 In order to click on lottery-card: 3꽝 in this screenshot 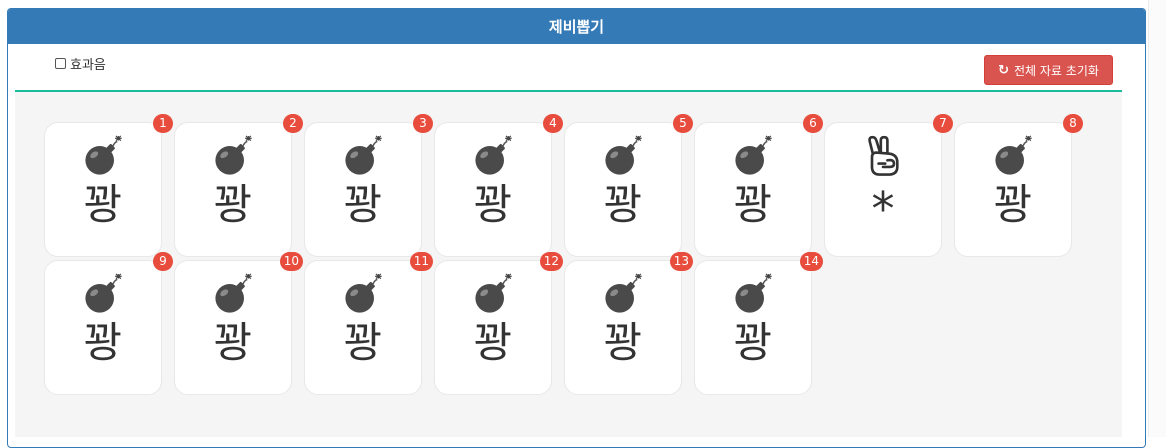, I will do `click(368, 185)`.